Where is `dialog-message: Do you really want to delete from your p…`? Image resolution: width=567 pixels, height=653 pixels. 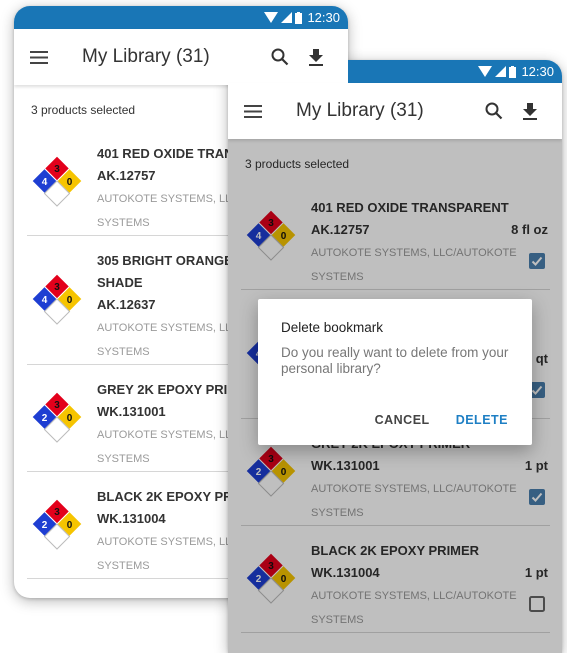 dialog-message: Do you really want to delete from your p… is located at coordinates (395, 360).